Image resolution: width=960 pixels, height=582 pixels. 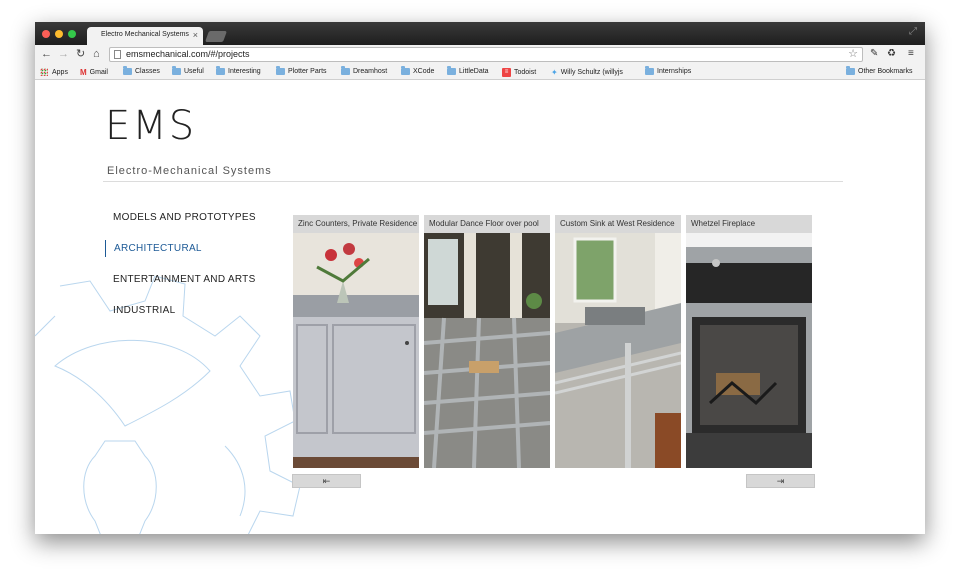 What do you see at coordinates (468, 70) in the screenshot?
I see `bookmark-littledata: LittleData` at bounding box center [468, 70].